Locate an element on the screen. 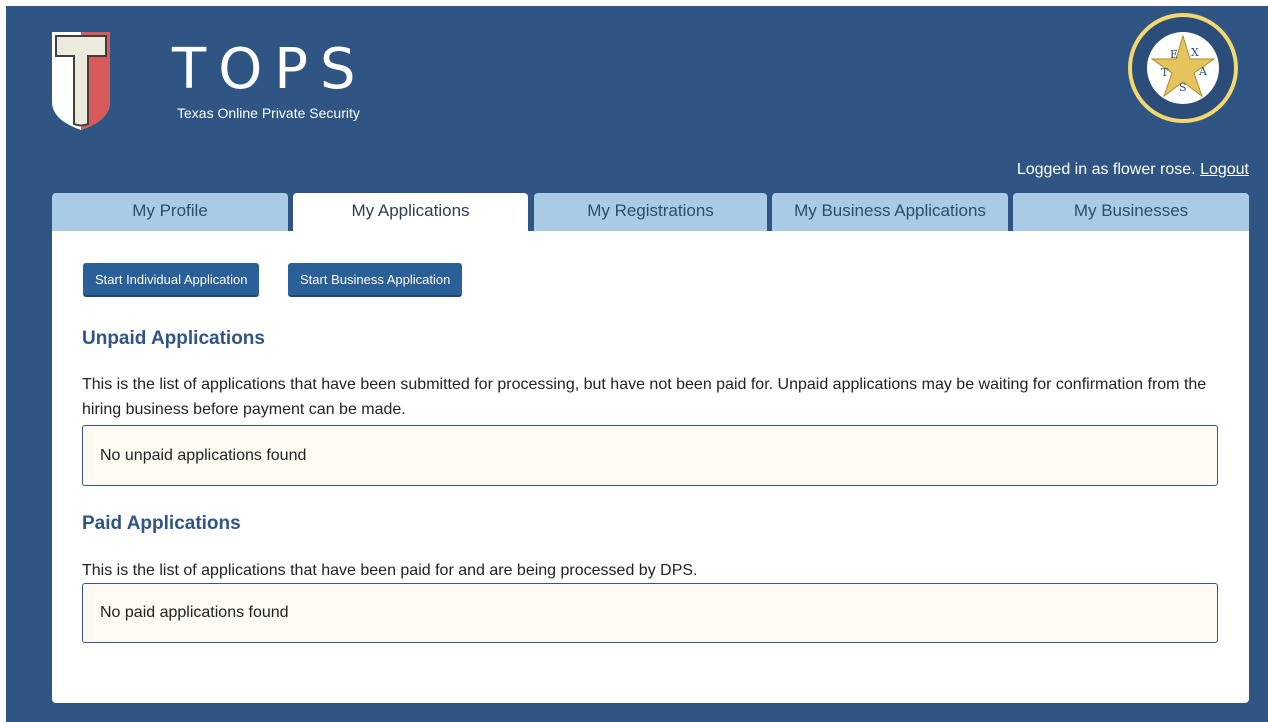  seal-letter-t: T is located at coordinates (1165, 72).